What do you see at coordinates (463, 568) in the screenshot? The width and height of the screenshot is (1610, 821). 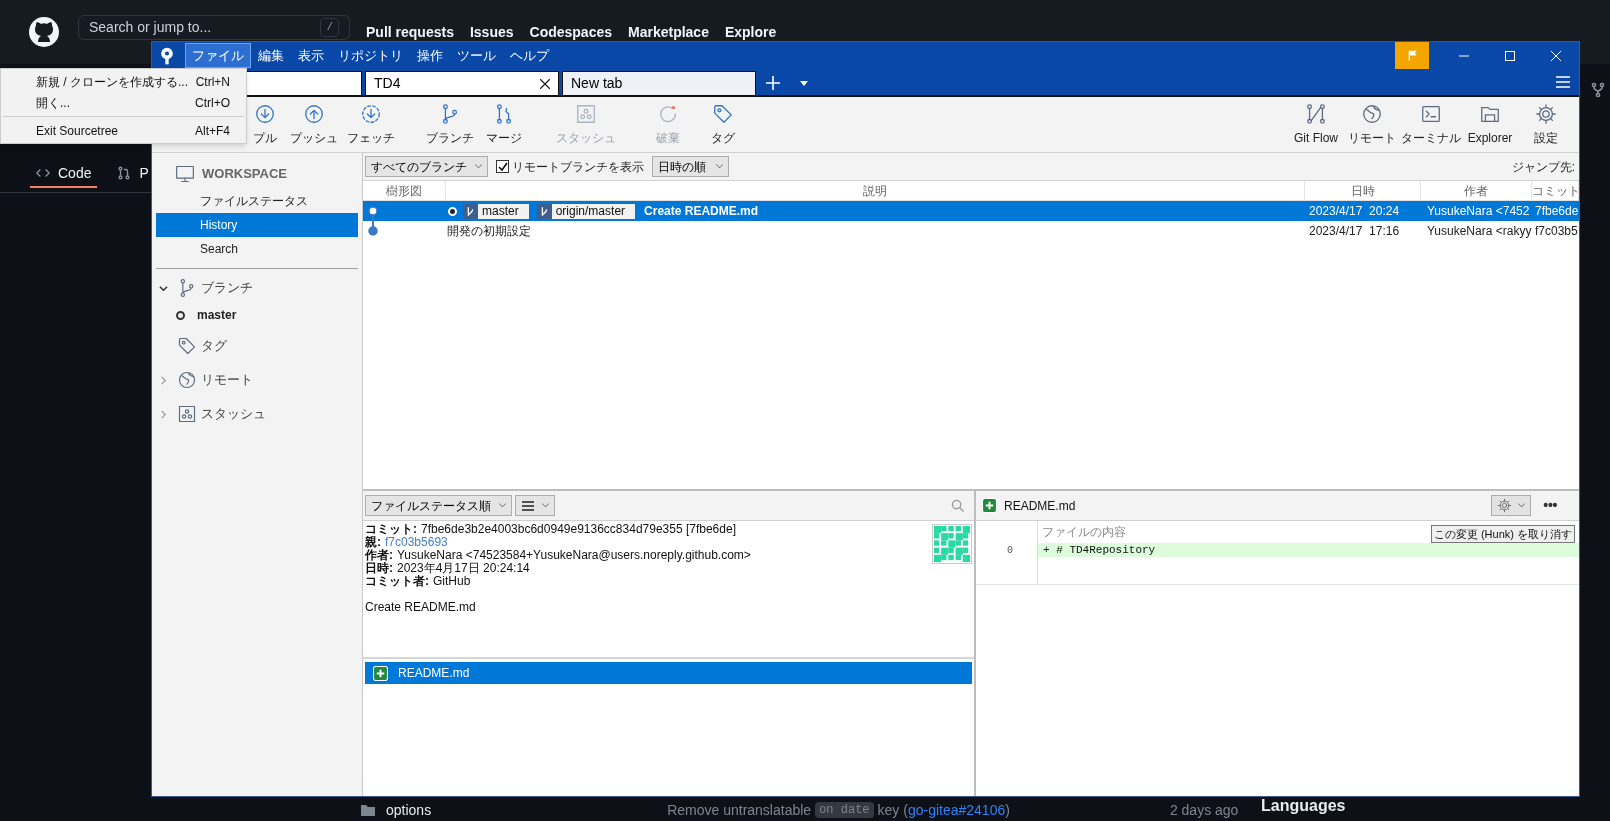 I see `field-value: 2023年4月17日 20:24:14` at bounding box center [463, 568].